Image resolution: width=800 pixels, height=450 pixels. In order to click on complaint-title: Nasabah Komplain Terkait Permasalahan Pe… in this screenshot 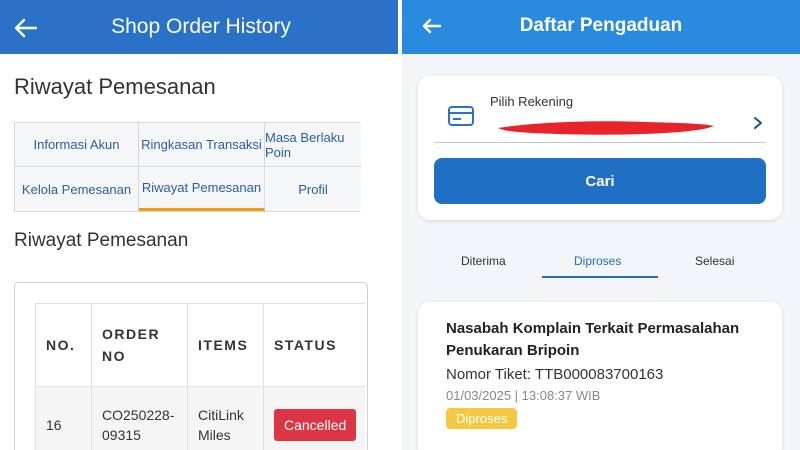, I will do `click(593, 339)`.